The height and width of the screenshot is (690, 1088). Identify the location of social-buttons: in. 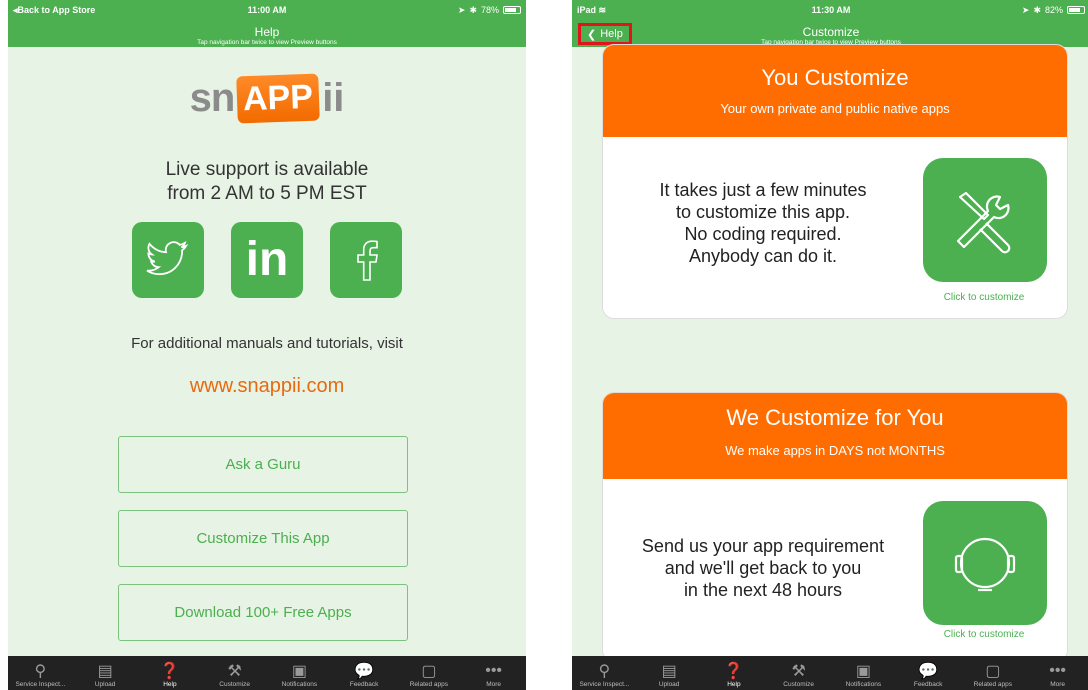
(267, 260).